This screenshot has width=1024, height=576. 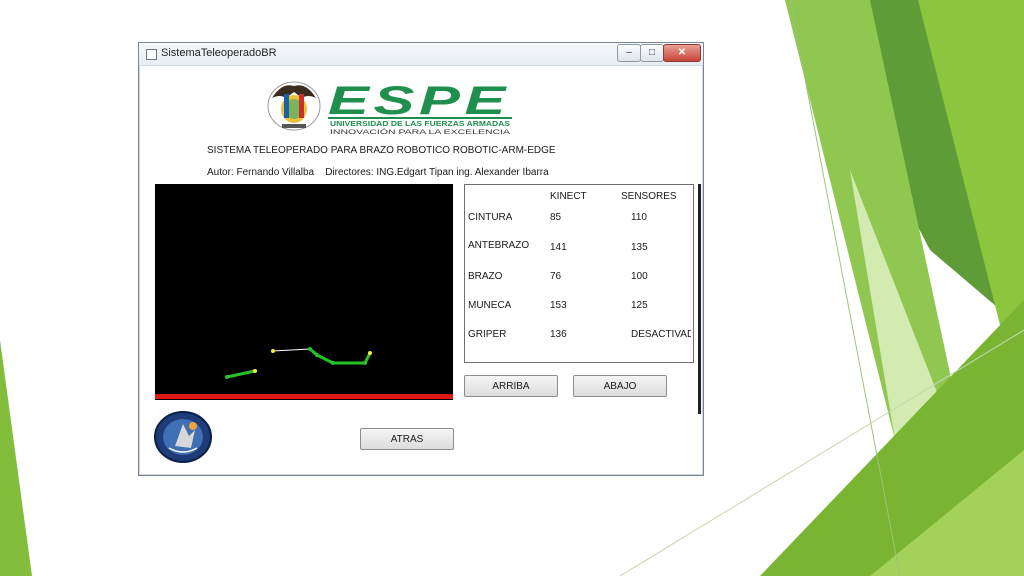 I want to click on column-header-kinect: KINECT, so click(x=568, y=196).